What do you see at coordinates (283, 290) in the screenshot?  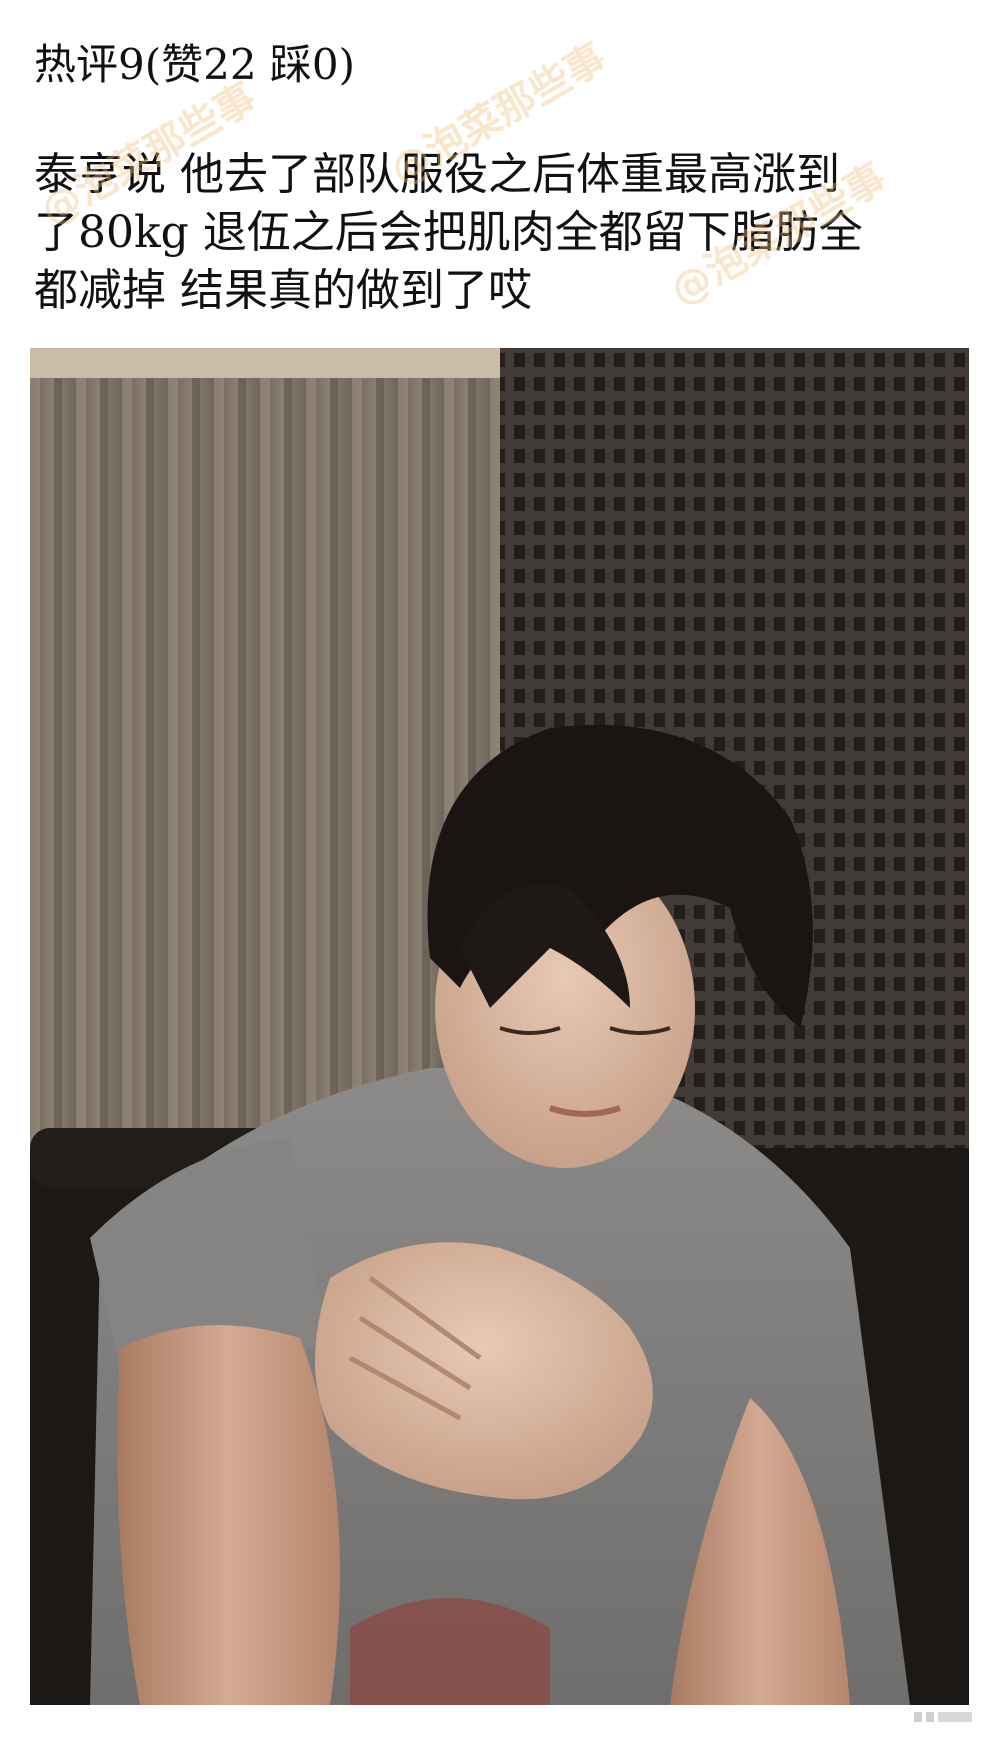 I see `comment-line-3: 都减掉 结果真的做到了哎` at bounding box center [283, 290].